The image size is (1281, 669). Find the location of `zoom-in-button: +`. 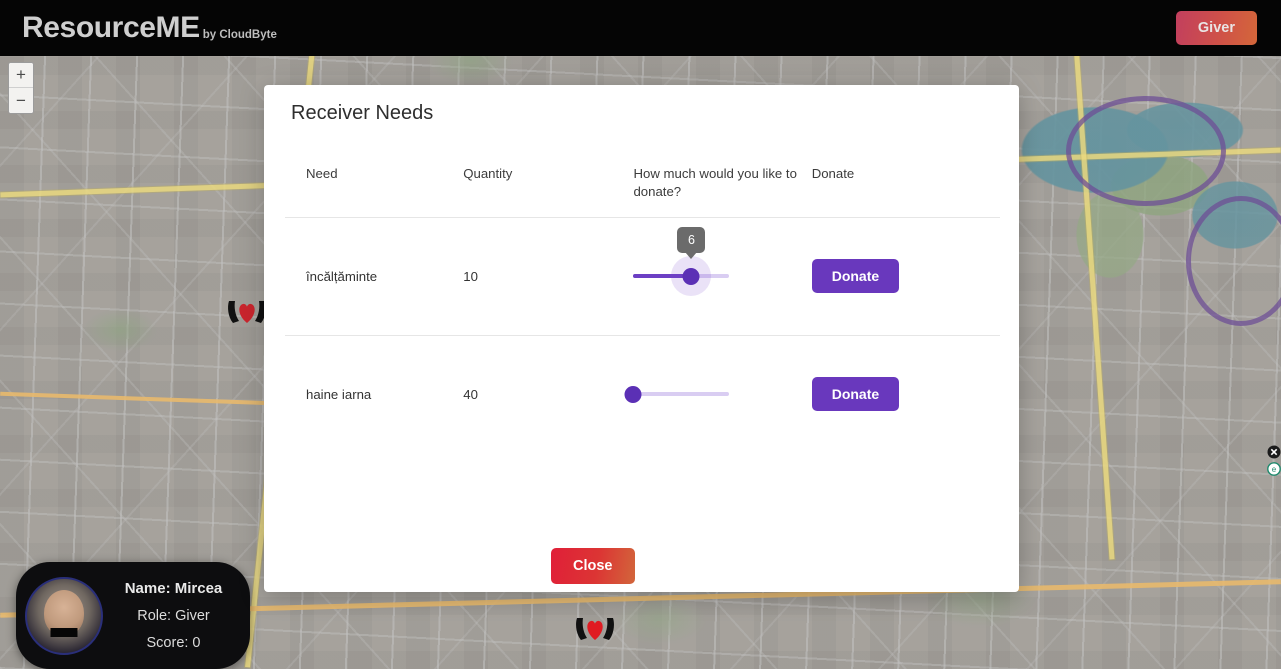

zoom-in-button: + is located at coordinates (21, 75).